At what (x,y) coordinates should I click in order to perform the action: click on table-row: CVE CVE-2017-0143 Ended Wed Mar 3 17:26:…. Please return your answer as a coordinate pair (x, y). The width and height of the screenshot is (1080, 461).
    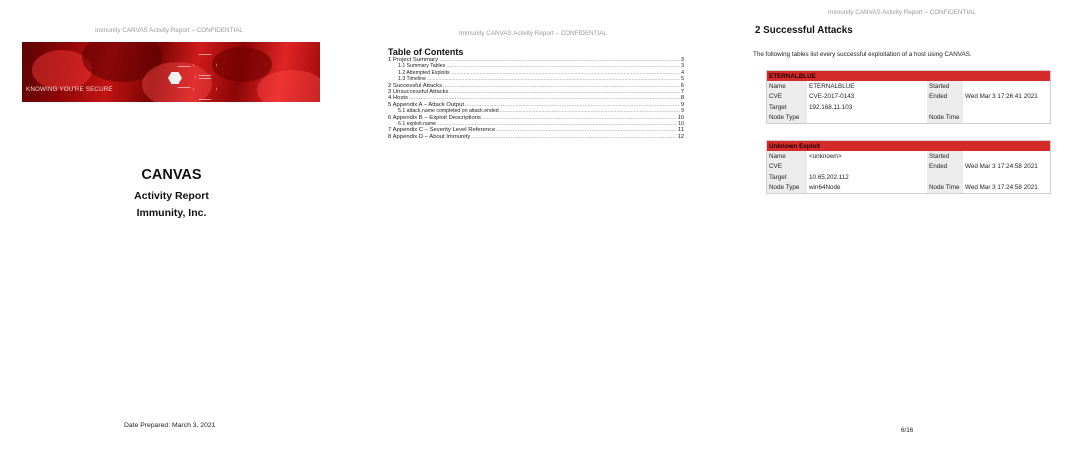
    Looking at the image, I should click on (908, 96).